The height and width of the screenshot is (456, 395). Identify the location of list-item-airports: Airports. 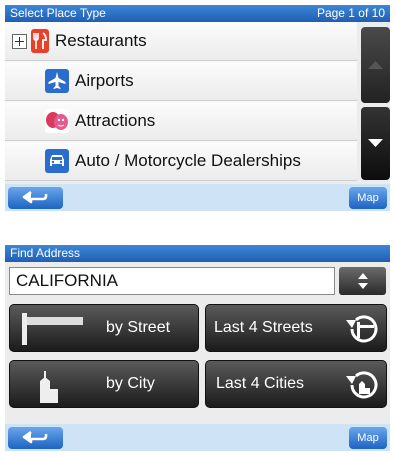
(181, 81).